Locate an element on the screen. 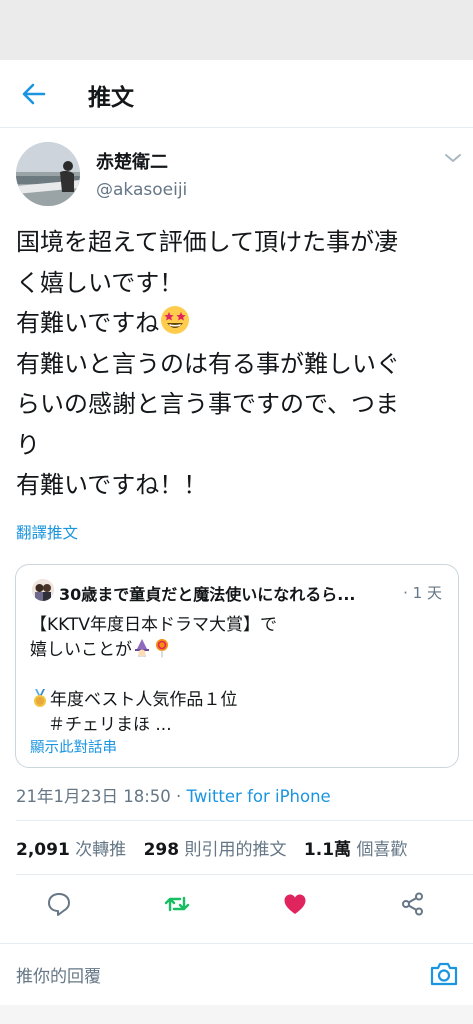  tweet-line: く嬉しいです！ is located at coordinates (100, 282).